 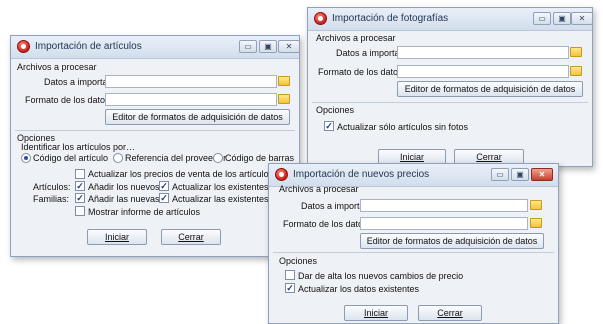 I want to click on familias-row-label: Familias:, so click(x=51, y=199).